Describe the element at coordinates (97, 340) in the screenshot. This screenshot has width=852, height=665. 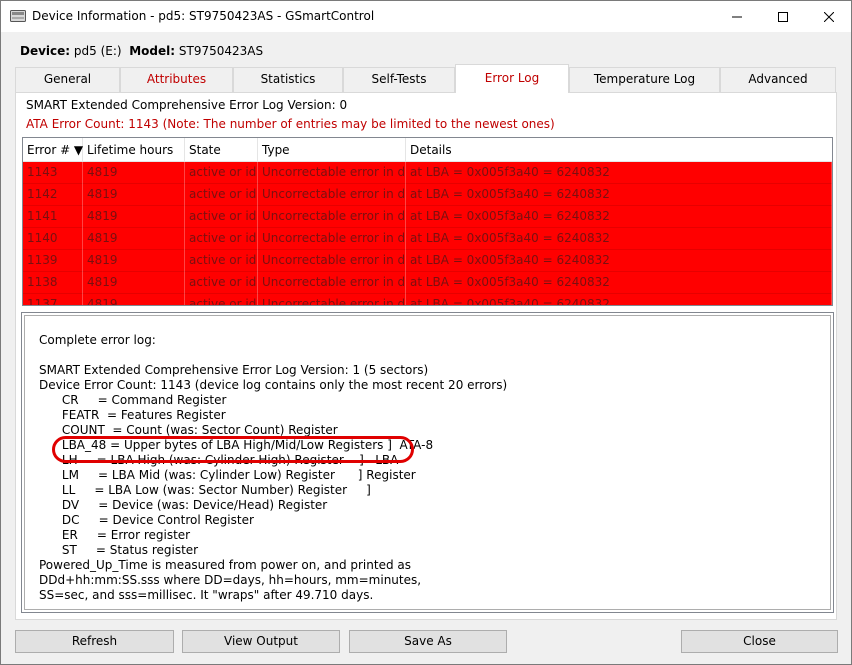
I see `log-line: Complete error log:` at that location.